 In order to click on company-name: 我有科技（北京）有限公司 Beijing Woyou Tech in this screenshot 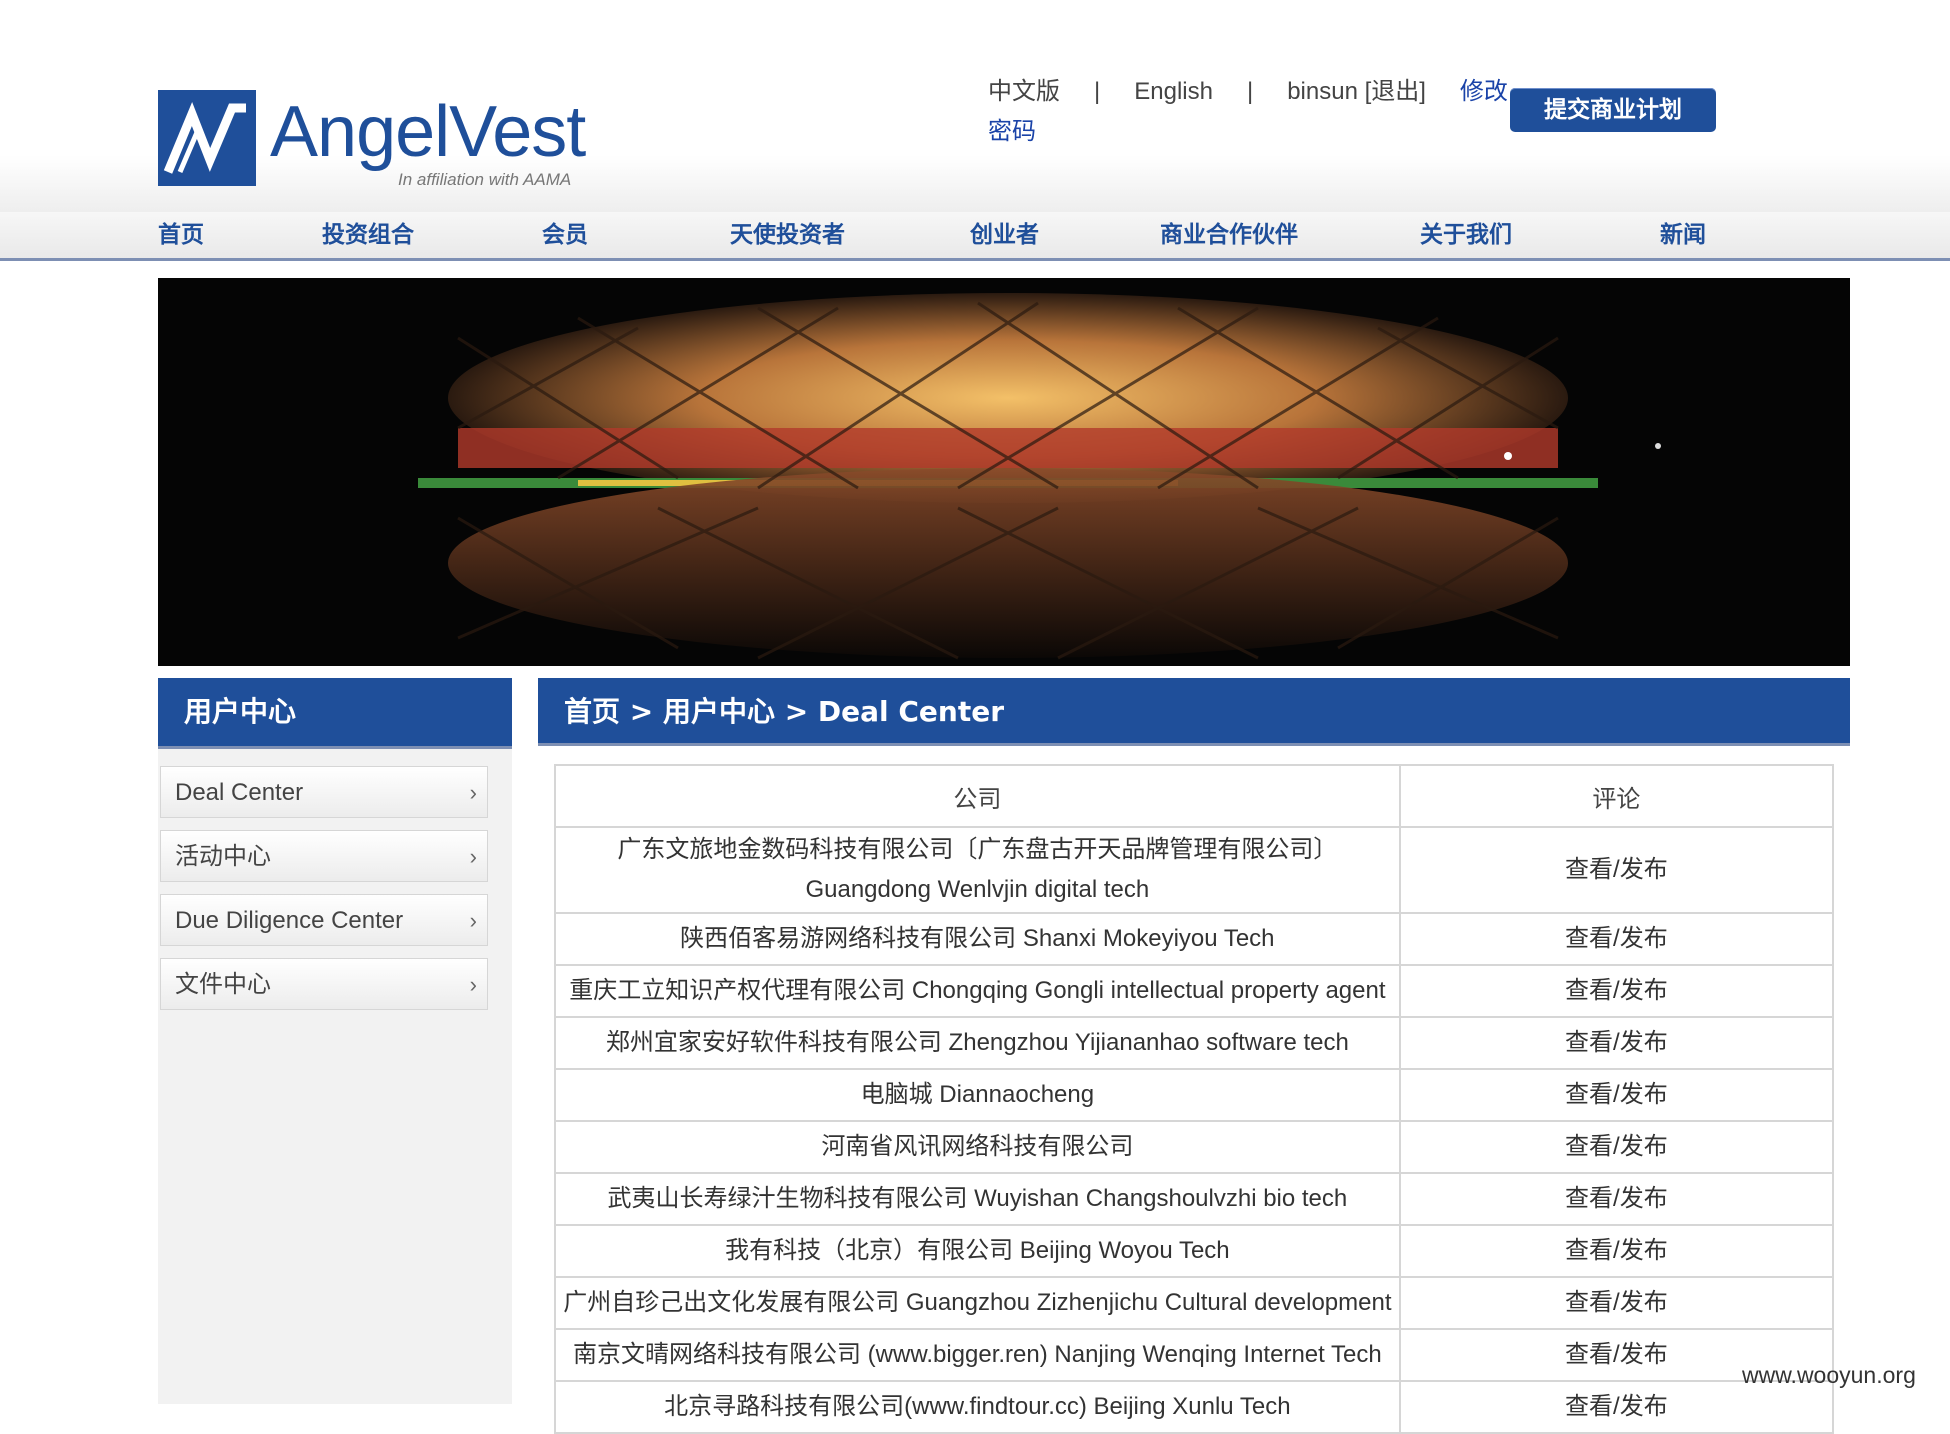, I will do `click(977, 1250)`.